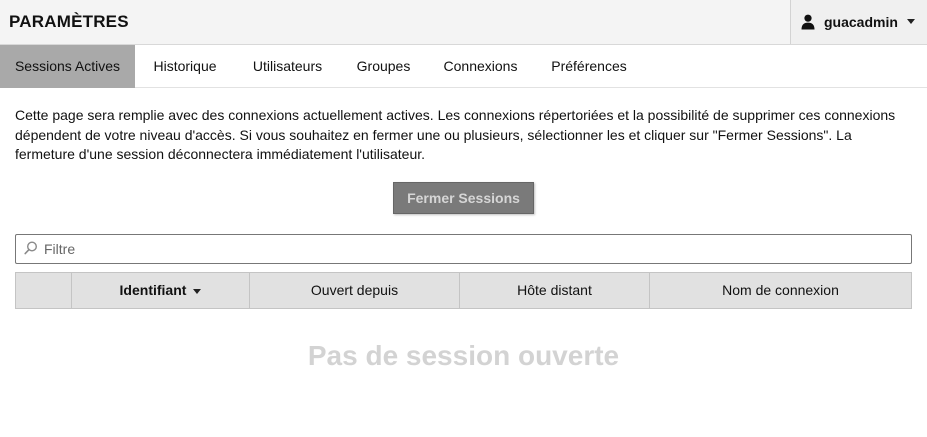 This screenshot has width=927, height=437. I want to click on close-sessions-button: Fermer Sessions, so click(463, 198).